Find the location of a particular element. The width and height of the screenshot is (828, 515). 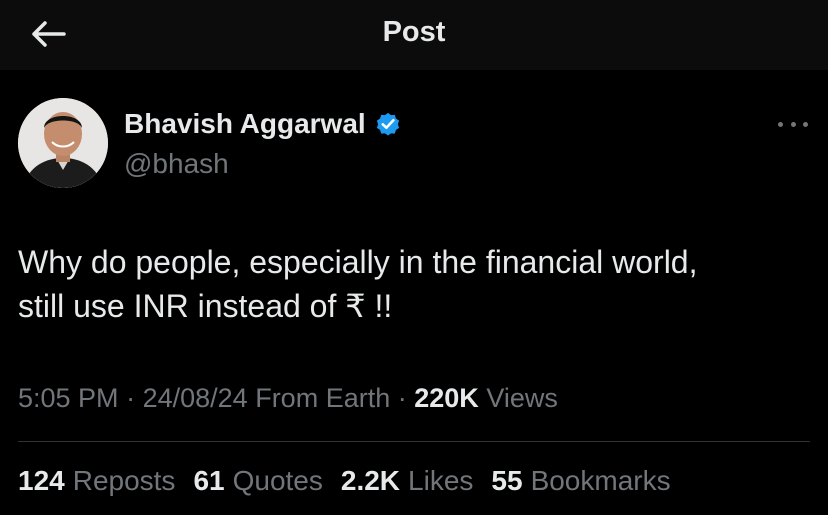

post-location: From Earth is located at coordinates (323, 398).